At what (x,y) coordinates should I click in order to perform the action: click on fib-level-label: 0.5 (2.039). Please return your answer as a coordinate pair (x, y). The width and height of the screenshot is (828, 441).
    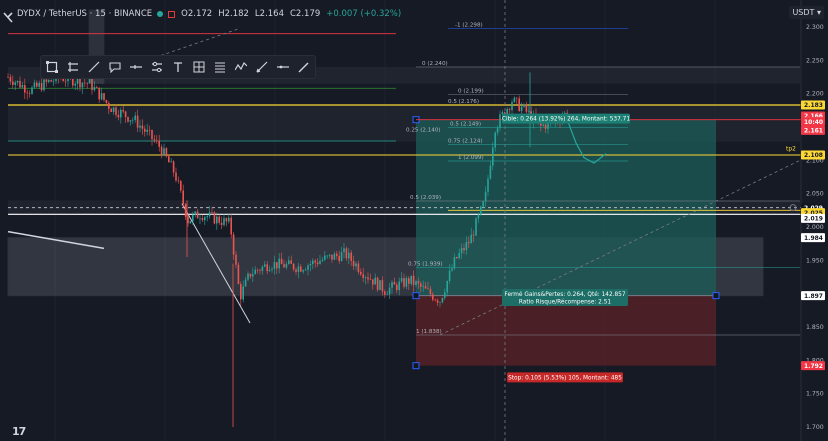
    Looking at the image, I should click on (425, 198).